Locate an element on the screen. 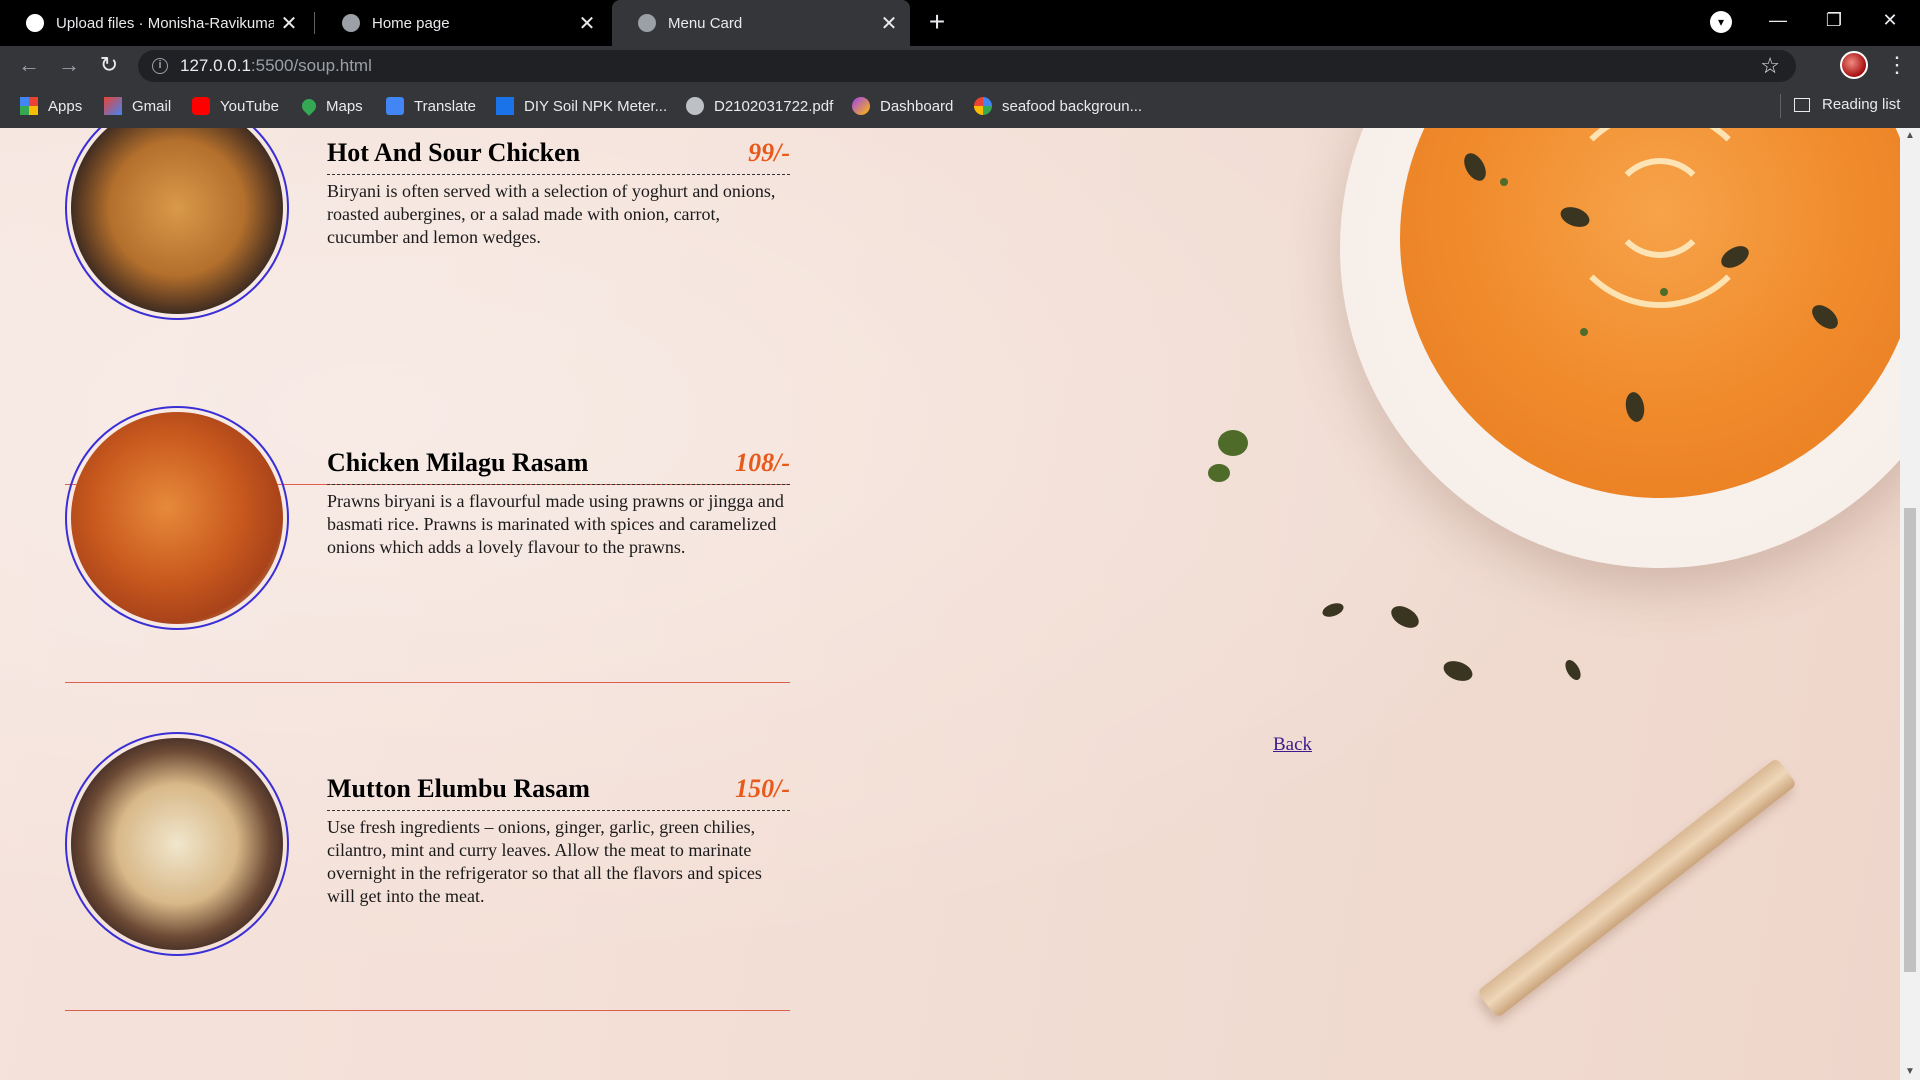 This screenshot has height=1080, width=1920. reading-list-icon is located at coordinates (1802, 104).